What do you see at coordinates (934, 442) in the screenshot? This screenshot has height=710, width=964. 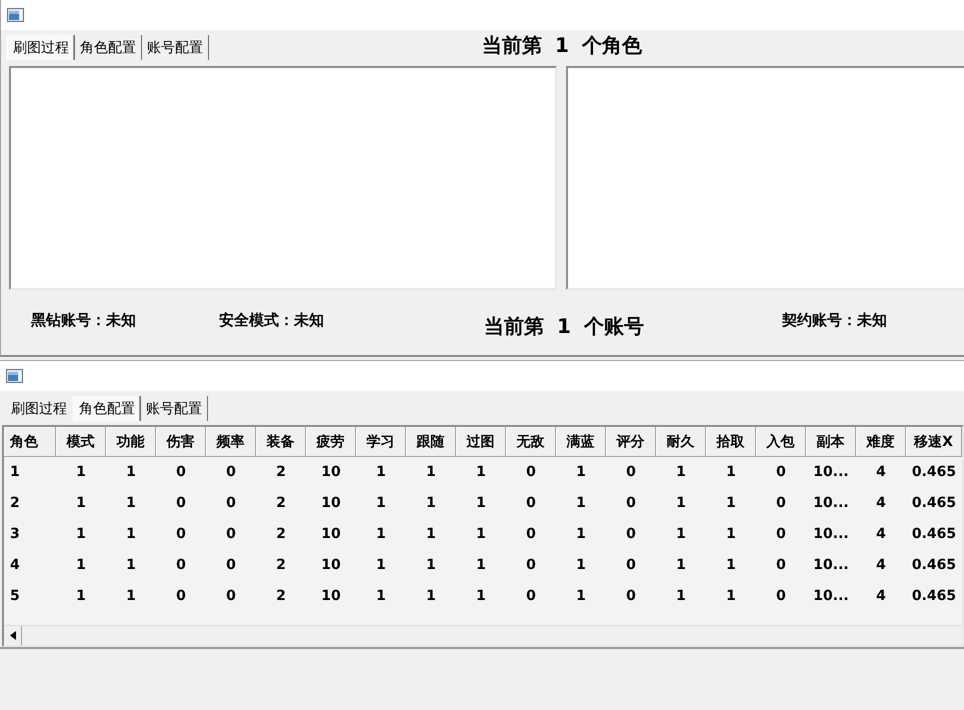 I see `column-header: 移速X` at bounding box center [934, 442].